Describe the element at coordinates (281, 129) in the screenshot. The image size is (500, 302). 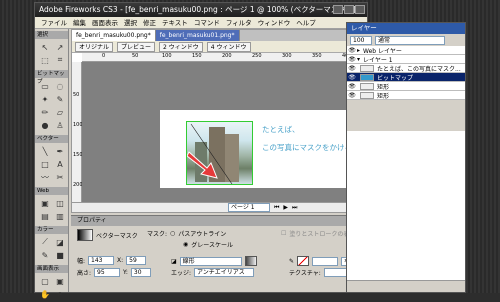
I see `artboard-text-line1: たとえば、` at that location.